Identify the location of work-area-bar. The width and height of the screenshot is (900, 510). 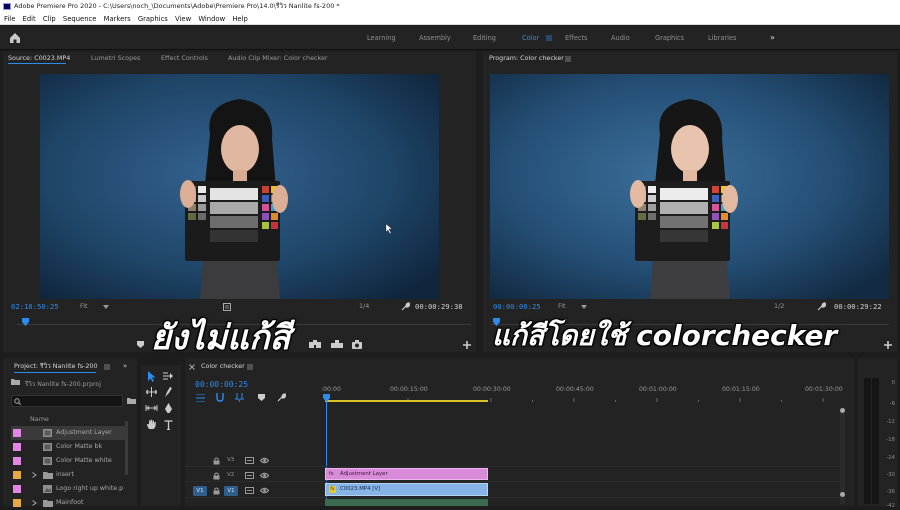
(406, 401).